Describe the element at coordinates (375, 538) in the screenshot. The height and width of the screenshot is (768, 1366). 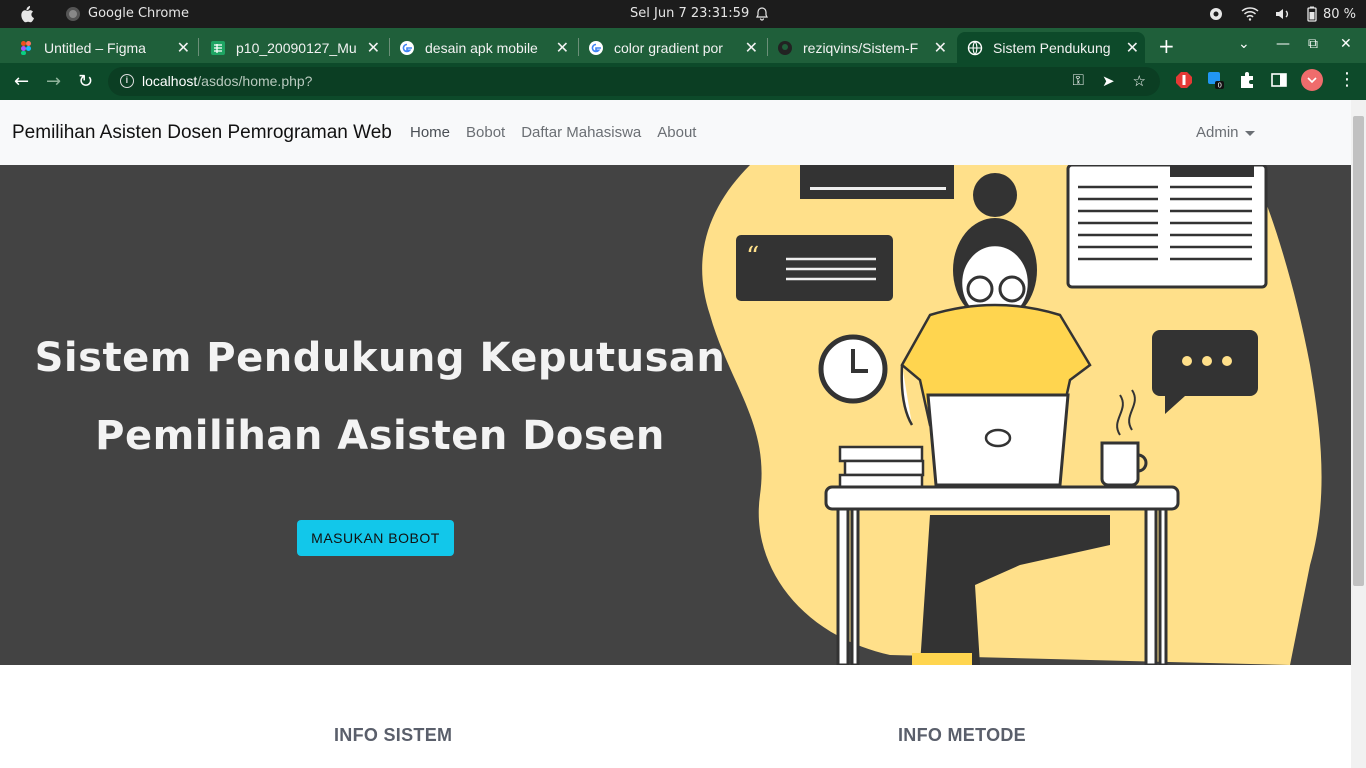
I see `masukan-bobot-button: MASUKAN BOBOT` at that location.